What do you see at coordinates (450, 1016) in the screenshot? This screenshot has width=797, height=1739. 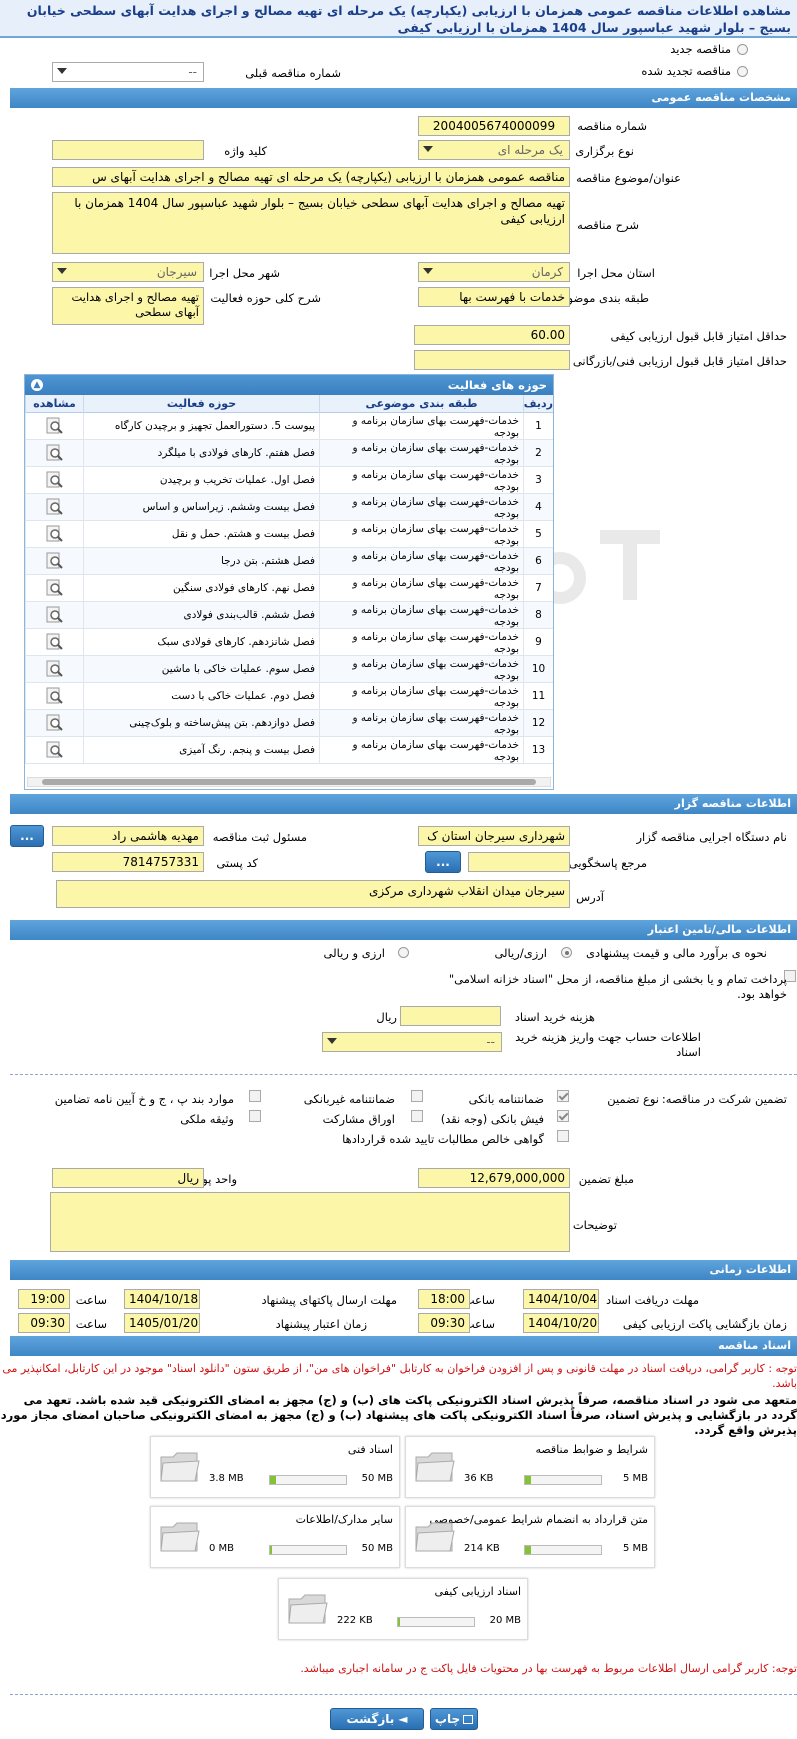 I see `doc-fee-field` at bounding box center [450, 1016].